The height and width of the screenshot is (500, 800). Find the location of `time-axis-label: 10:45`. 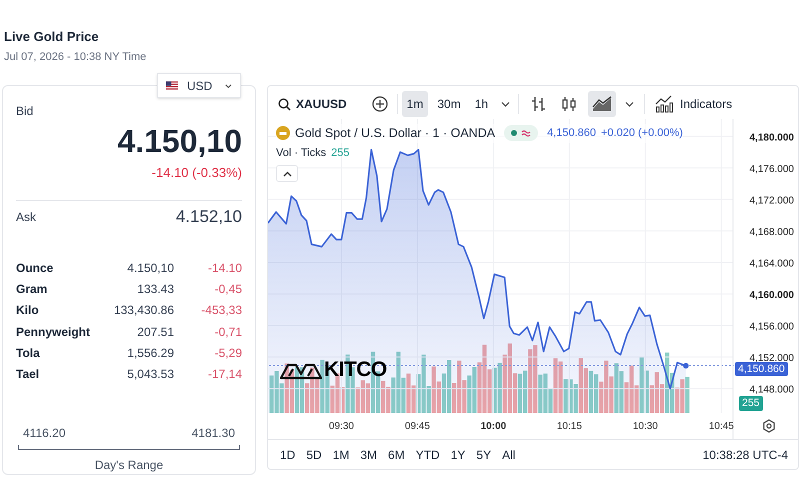

time-axis-label: 10:45 is located at coordinates (721, 426).